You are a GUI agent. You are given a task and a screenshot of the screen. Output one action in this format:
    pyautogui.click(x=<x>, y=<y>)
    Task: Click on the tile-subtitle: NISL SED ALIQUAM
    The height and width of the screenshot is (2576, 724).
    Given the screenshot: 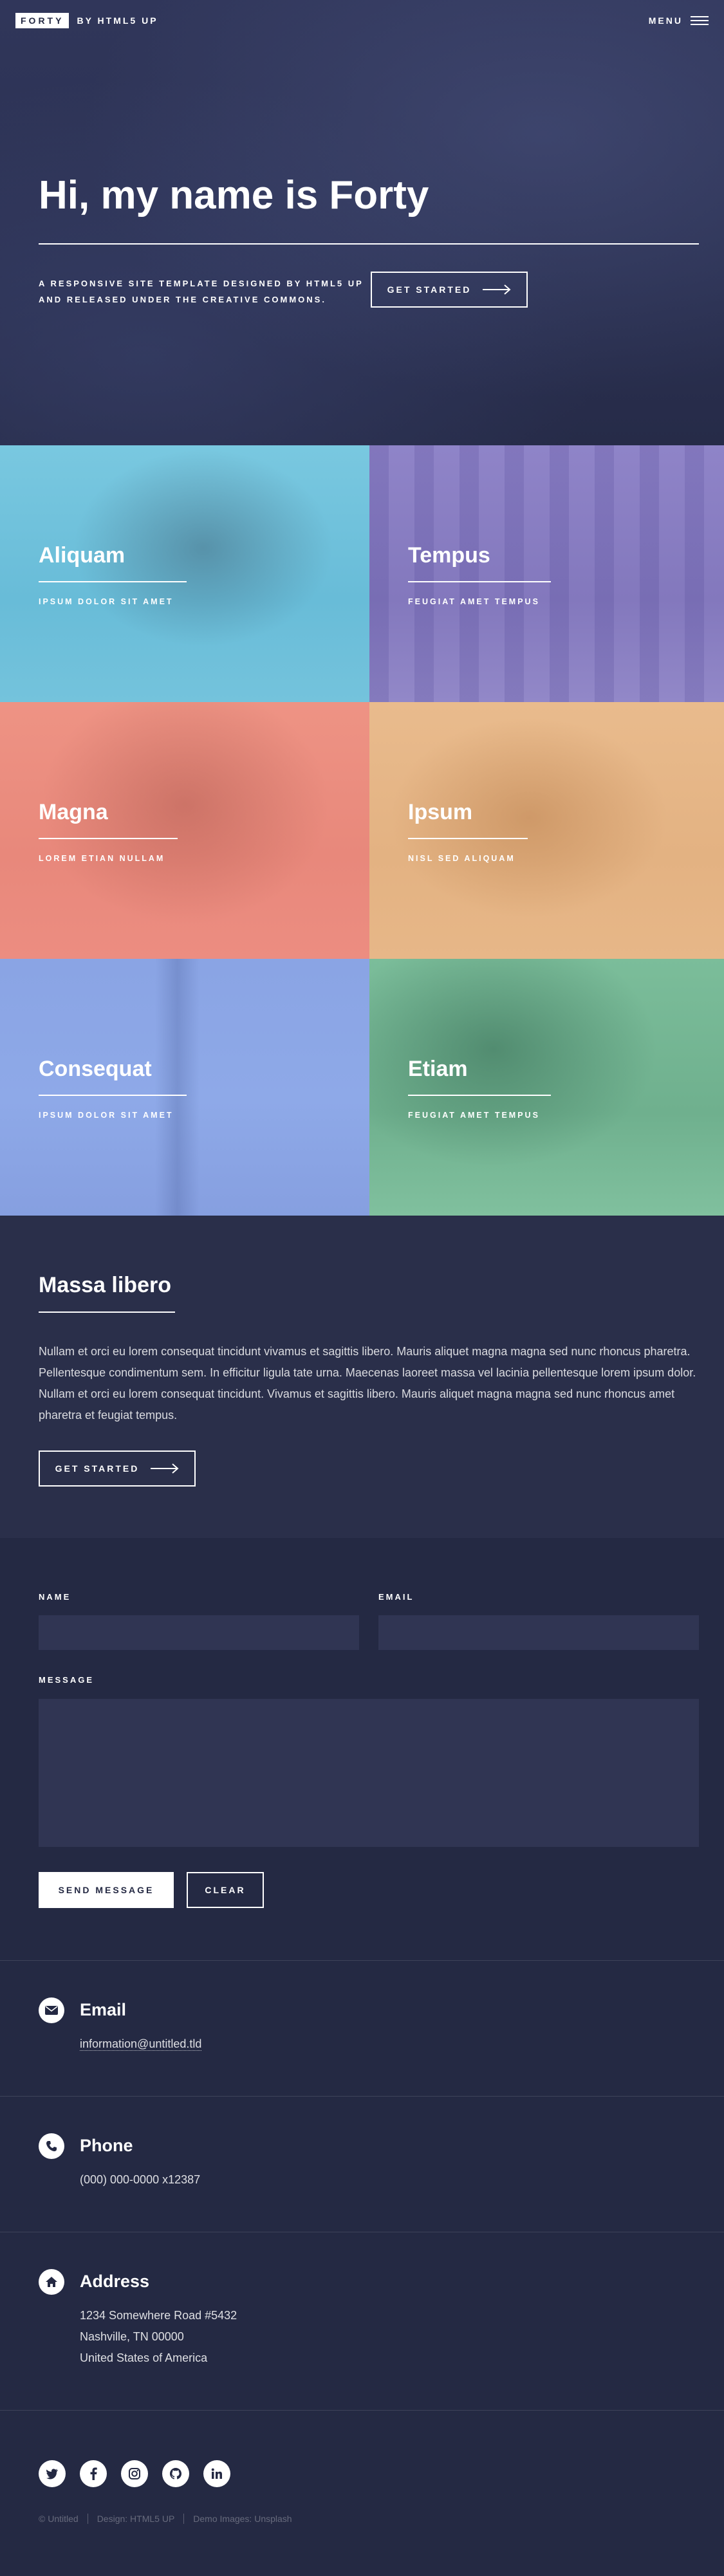 What is the action you would take?
    pyautogui.click(x=461, y=859)
    